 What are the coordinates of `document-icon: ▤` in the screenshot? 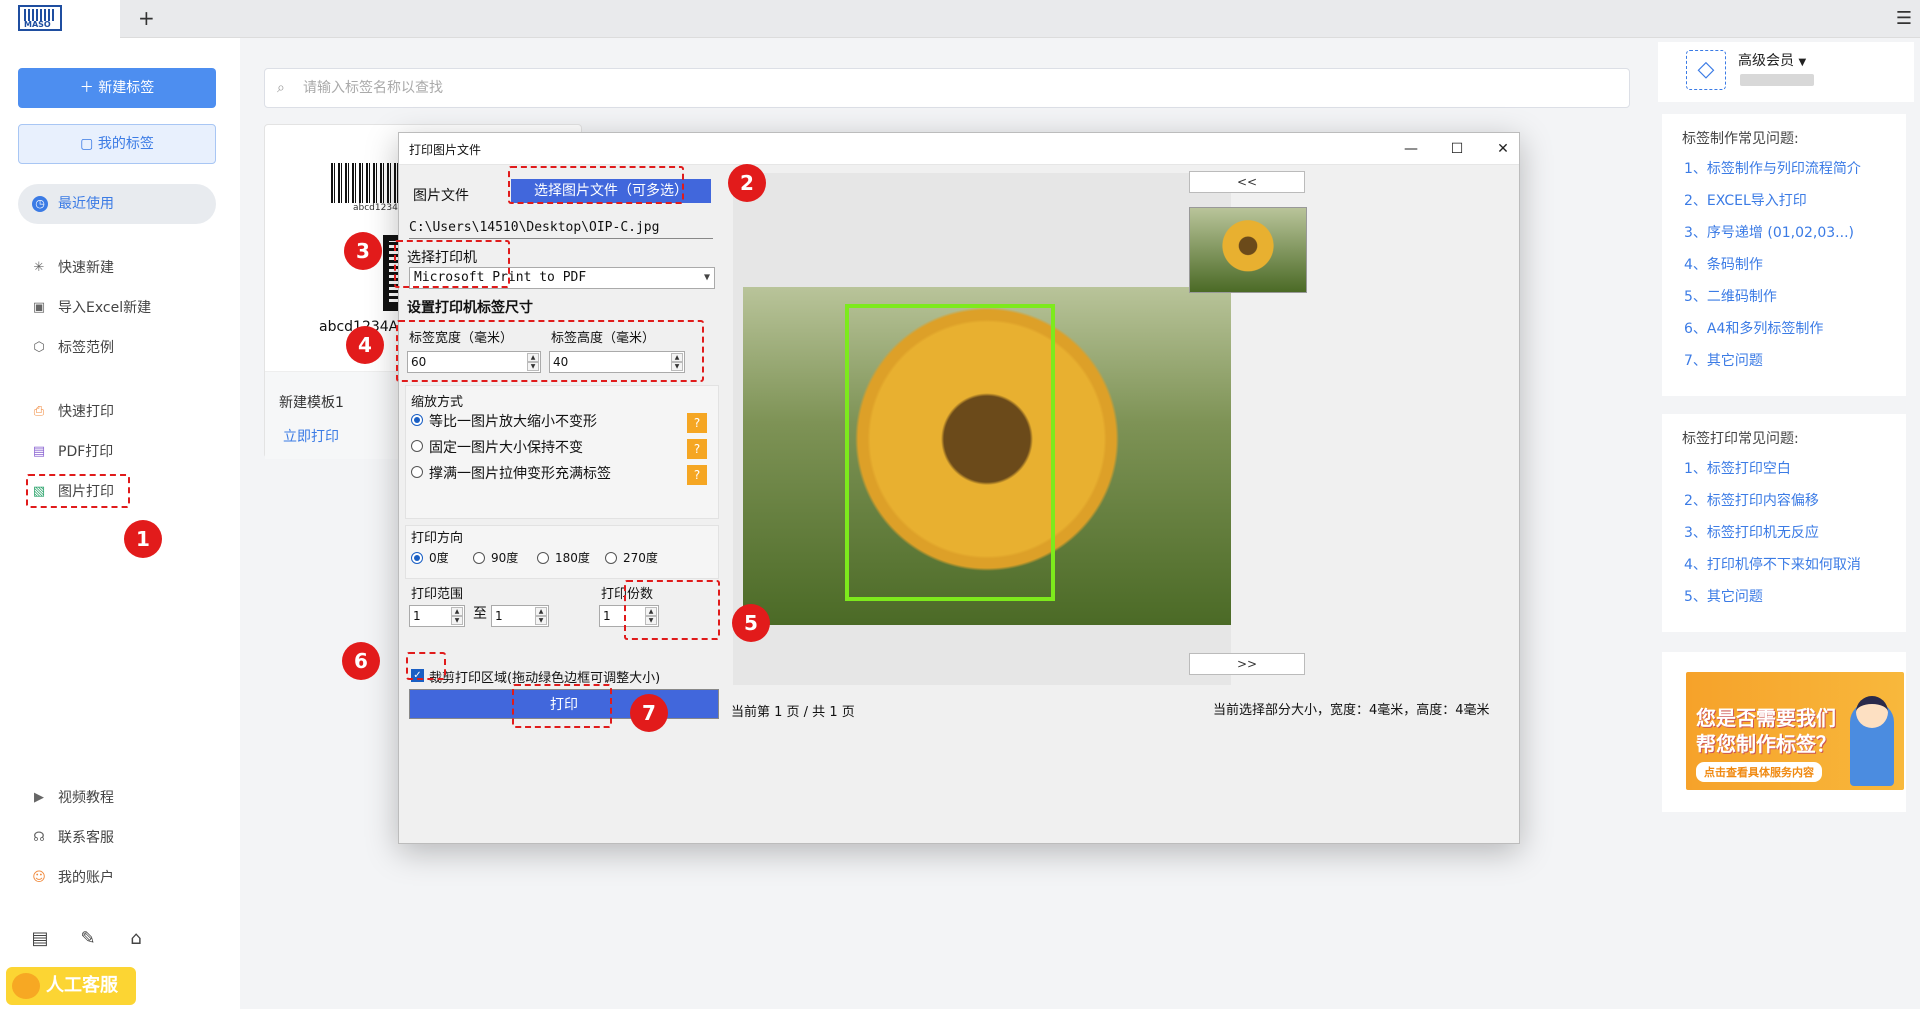 It's located at (40, 940).